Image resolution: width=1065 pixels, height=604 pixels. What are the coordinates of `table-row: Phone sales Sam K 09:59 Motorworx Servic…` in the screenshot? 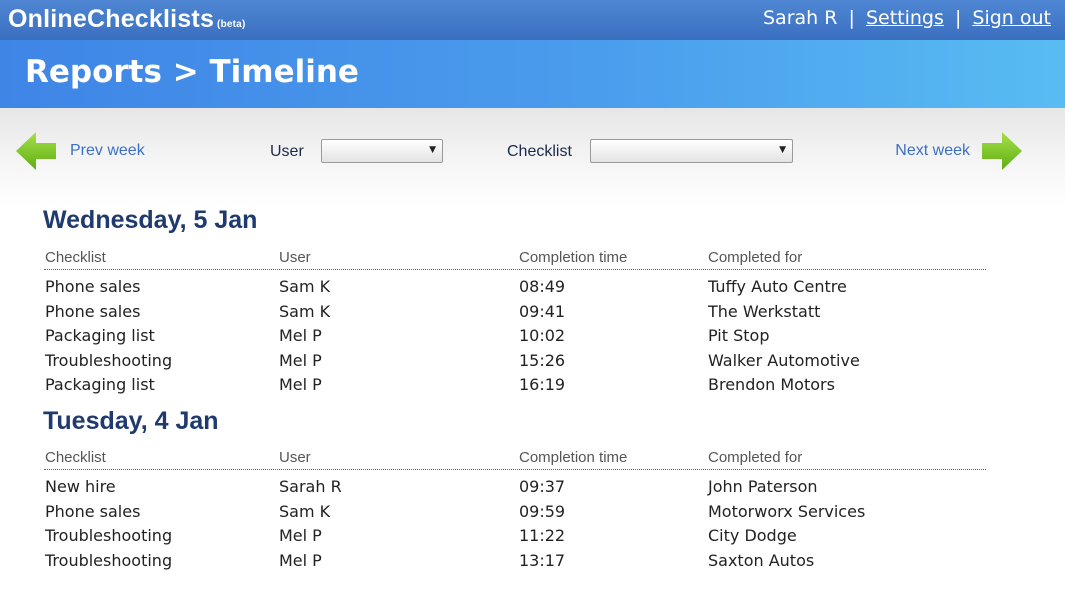 It's located at (515, 512).